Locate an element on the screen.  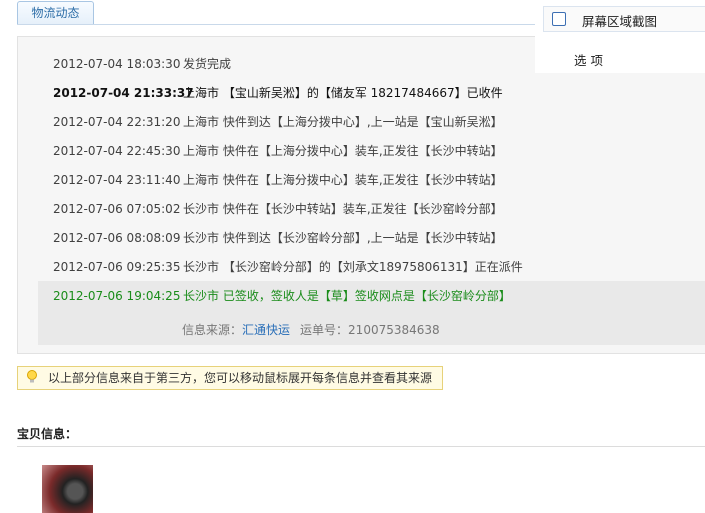
item-thumbnail is located at coordinates (67, 489).